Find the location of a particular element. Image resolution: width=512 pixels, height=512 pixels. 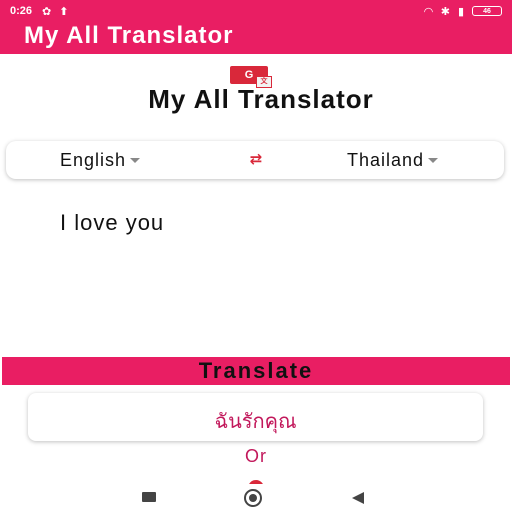

upload-icon: ⬆ is located at coordinates (64, 11).